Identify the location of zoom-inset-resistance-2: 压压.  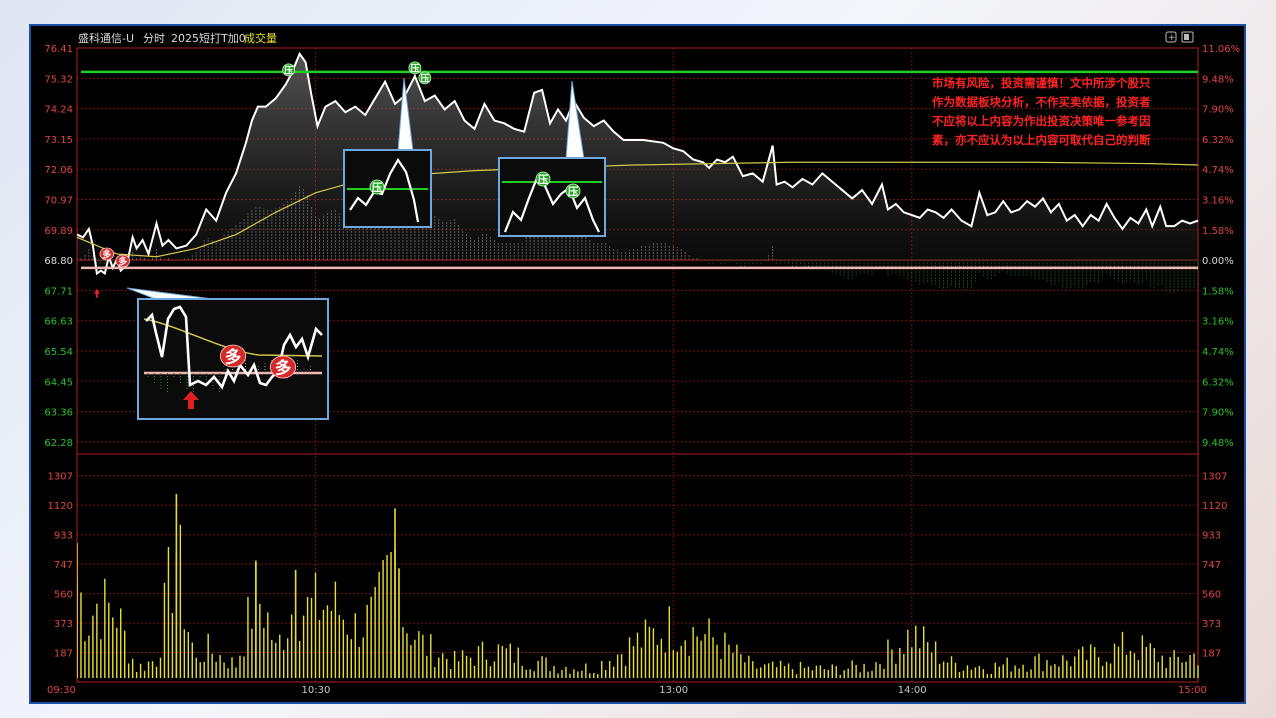
(552, 158).